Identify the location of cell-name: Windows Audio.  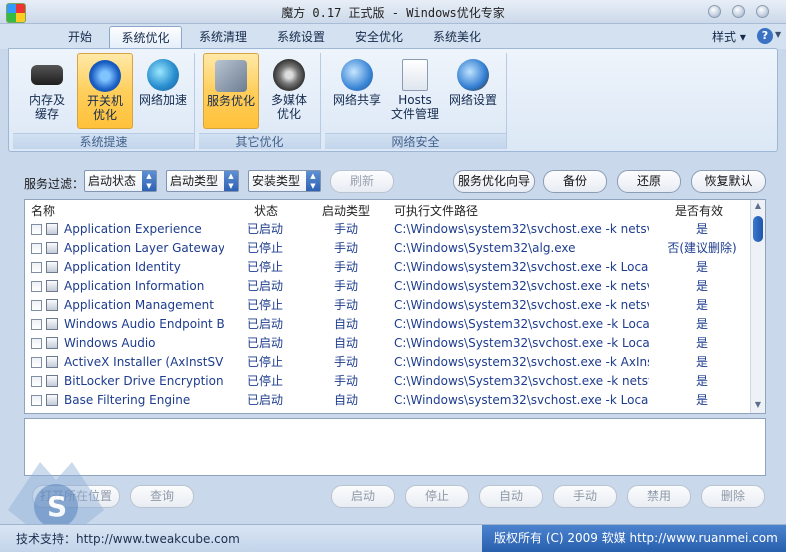
(110, 343).